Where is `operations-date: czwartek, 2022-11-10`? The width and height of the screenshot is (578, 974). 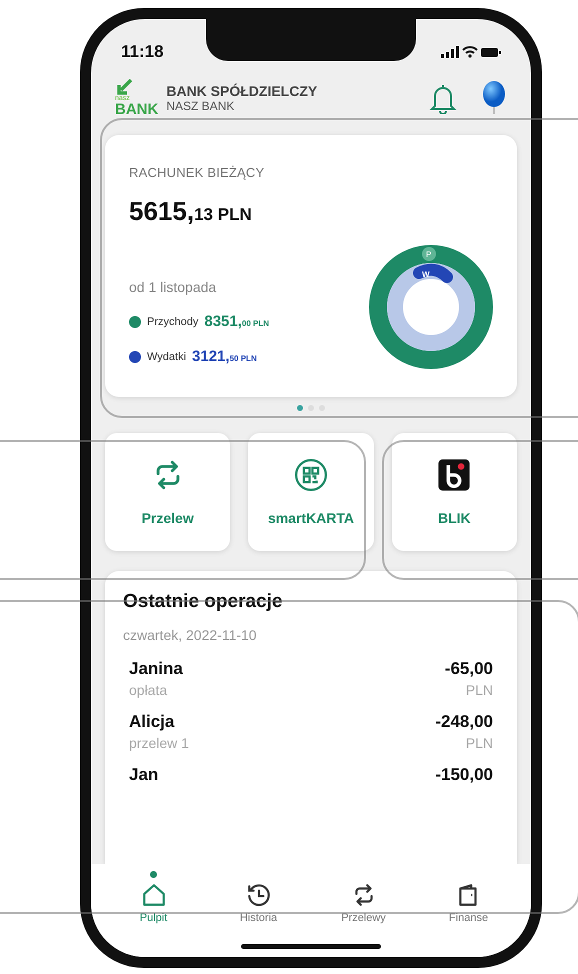 operations-date: czwartek, 2022-11-10 is located at coordinates (190, 635).